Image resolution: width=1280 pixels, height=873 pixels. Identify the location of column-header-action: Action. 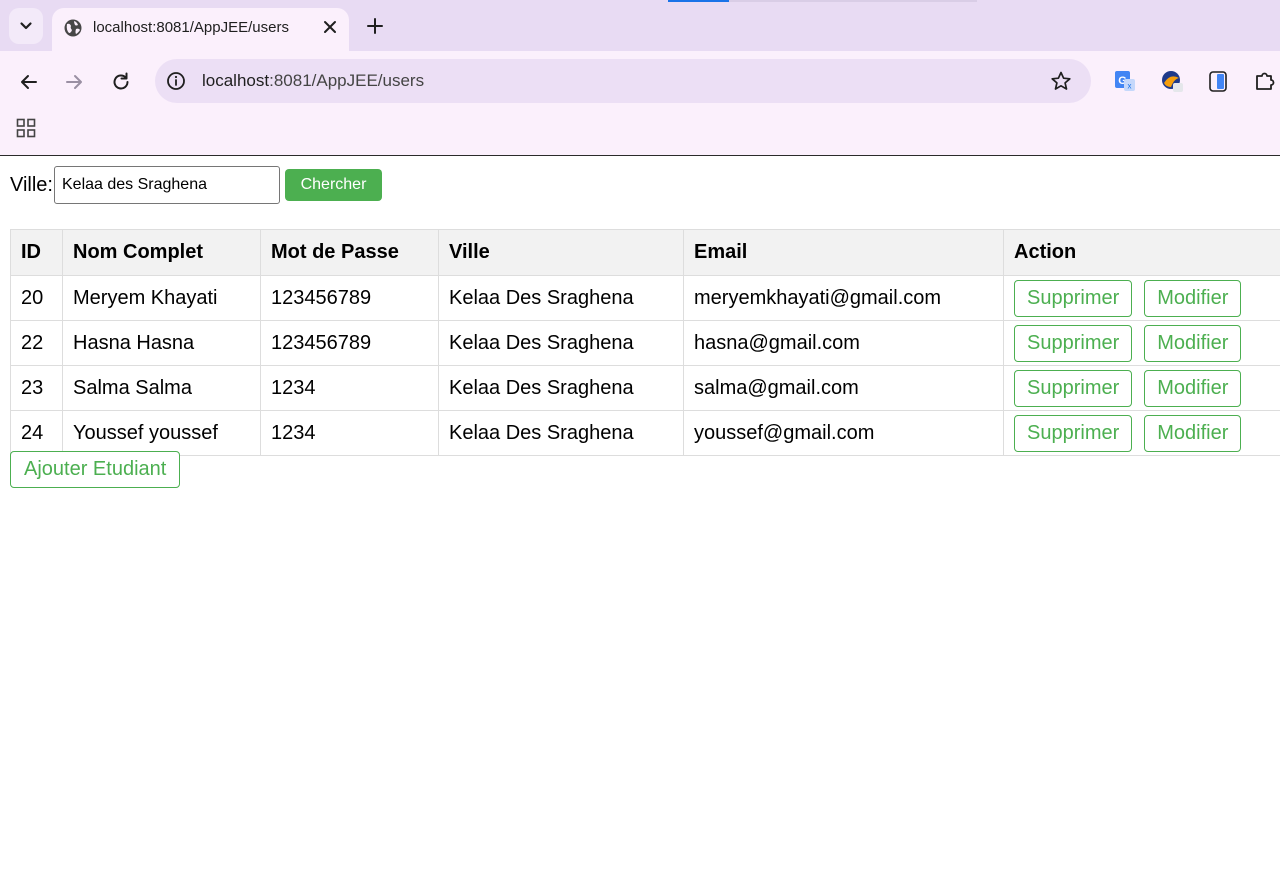
(1141, 252).